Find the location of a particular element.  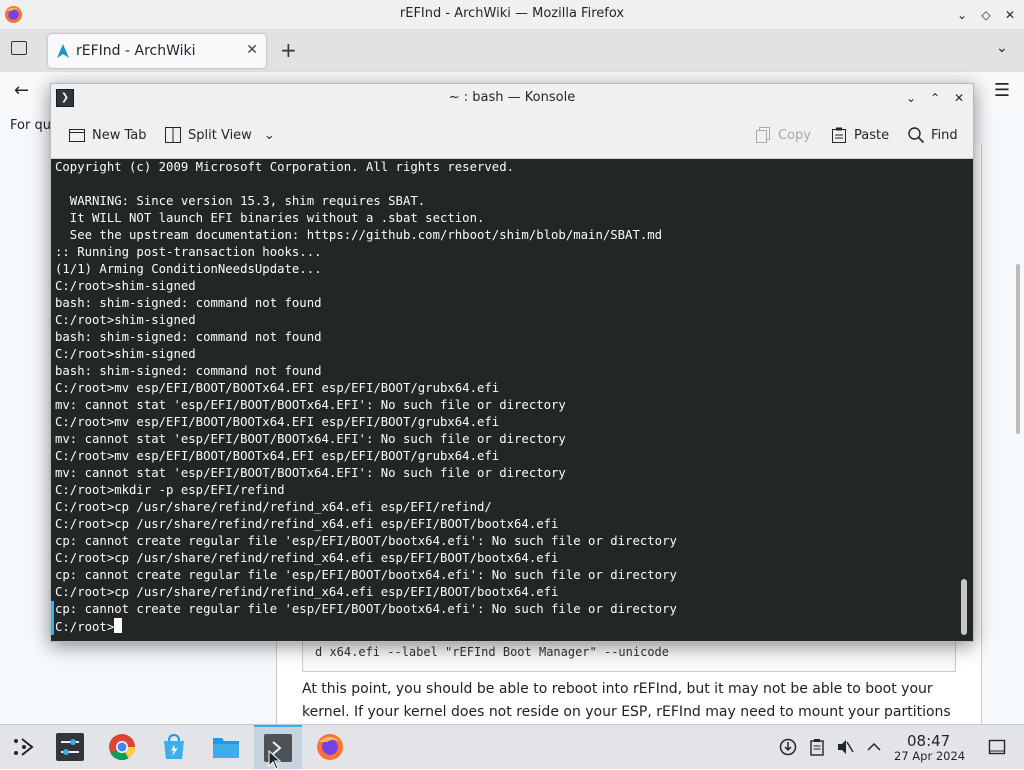

split-view-button: Split View ⌄ is located at coordinates (219, 135).